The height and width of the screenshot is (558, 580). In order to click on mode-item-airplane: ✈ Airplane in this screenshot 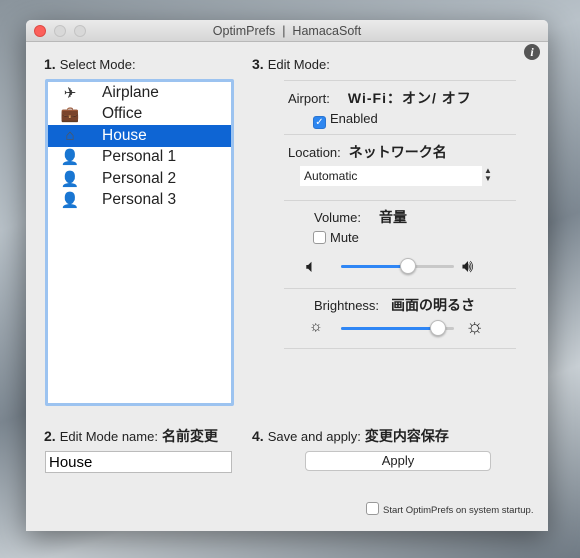, I will do `click(139, 93)`.